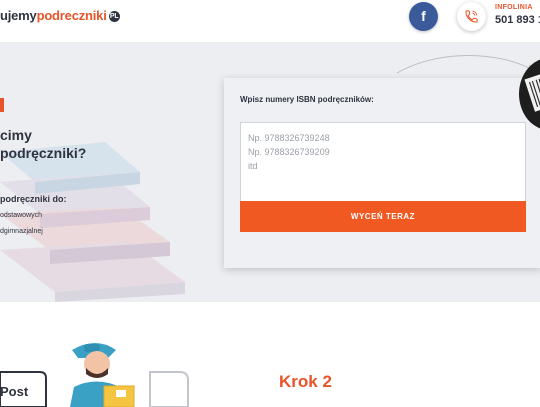 The width and height of the screenshot is (540, 407). Describe the element at coordinates (21, 215) in the screenshot. I see `hero-list-item: odstawowych` at that location.